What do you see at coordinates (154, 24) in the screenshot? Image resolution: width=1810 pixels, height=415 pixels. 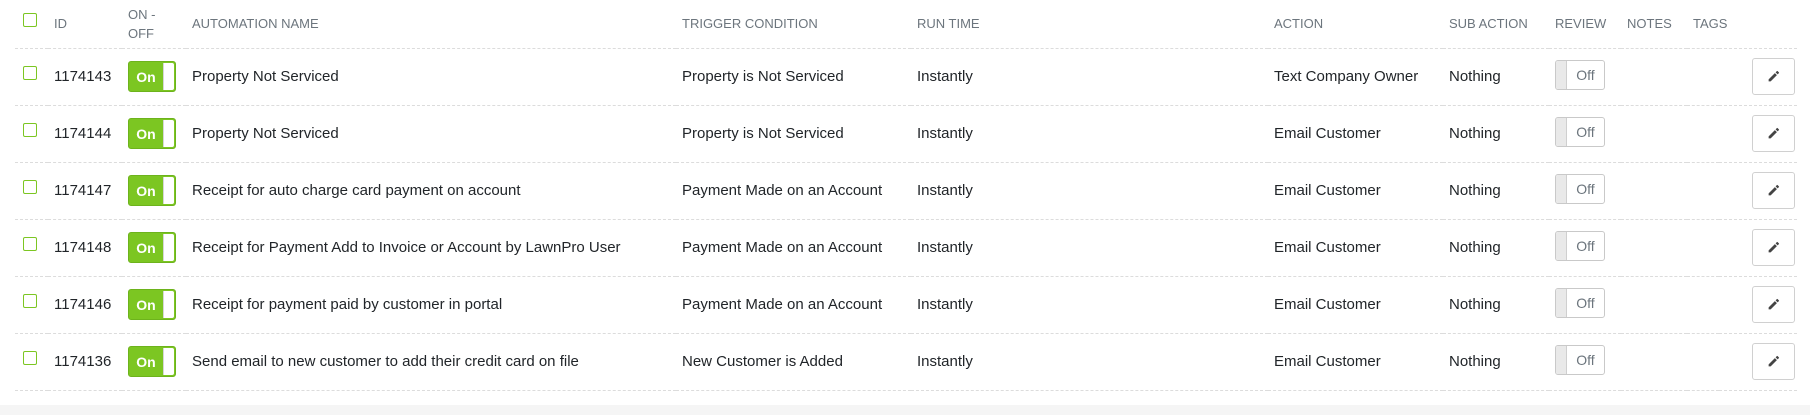 I see `header-on-off: ON - OFF` at bounding box center [154, 24].